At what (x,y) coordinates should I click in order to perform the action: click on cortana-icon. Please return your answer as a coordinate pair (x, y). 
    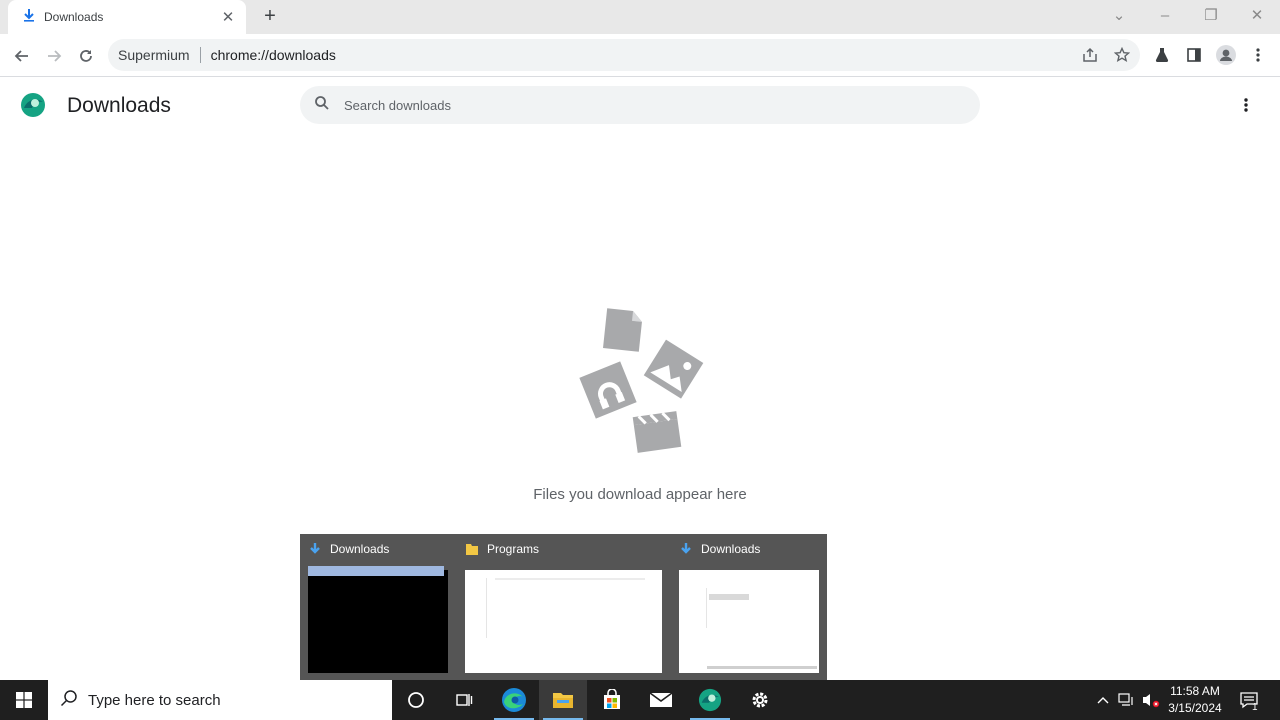
    Looking at the image, I should click on (416, 700).